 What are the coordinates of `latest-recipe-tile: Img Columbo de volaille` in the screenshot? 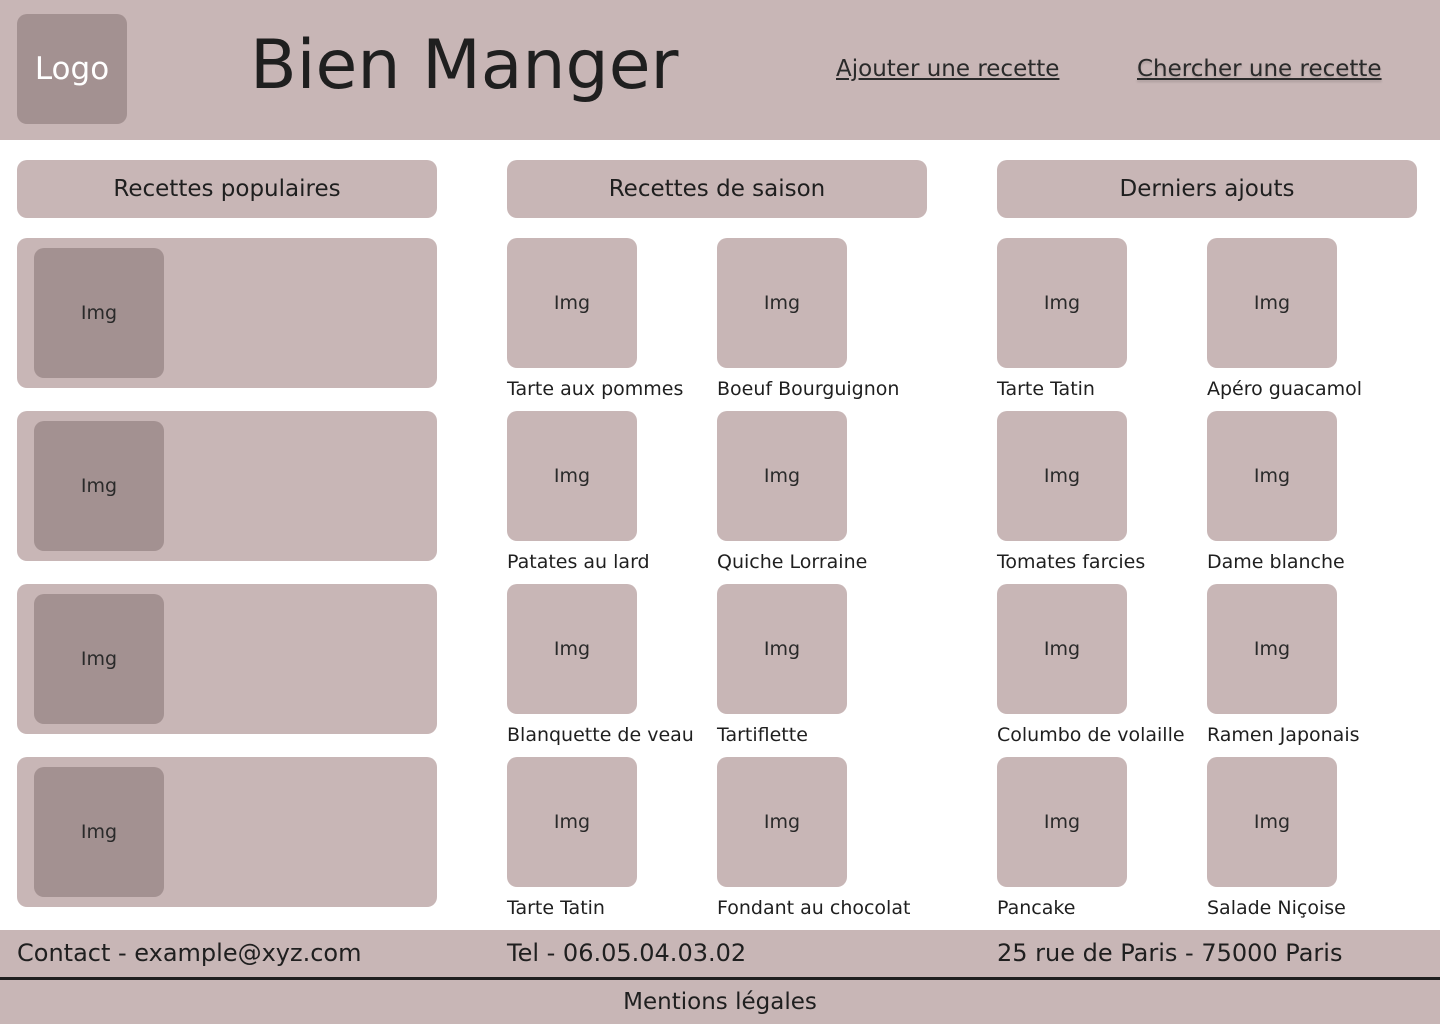 It's located at (1097, 665).